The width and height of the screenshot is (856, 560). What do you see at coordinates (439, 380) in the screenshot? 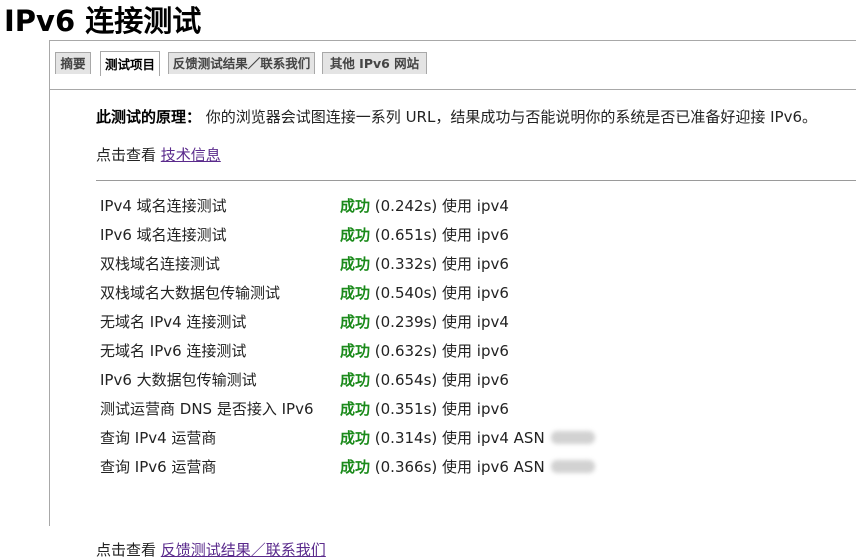
I see `test-detail: (0.654s) 使用 ipv6` at bounding box center [439, 380].